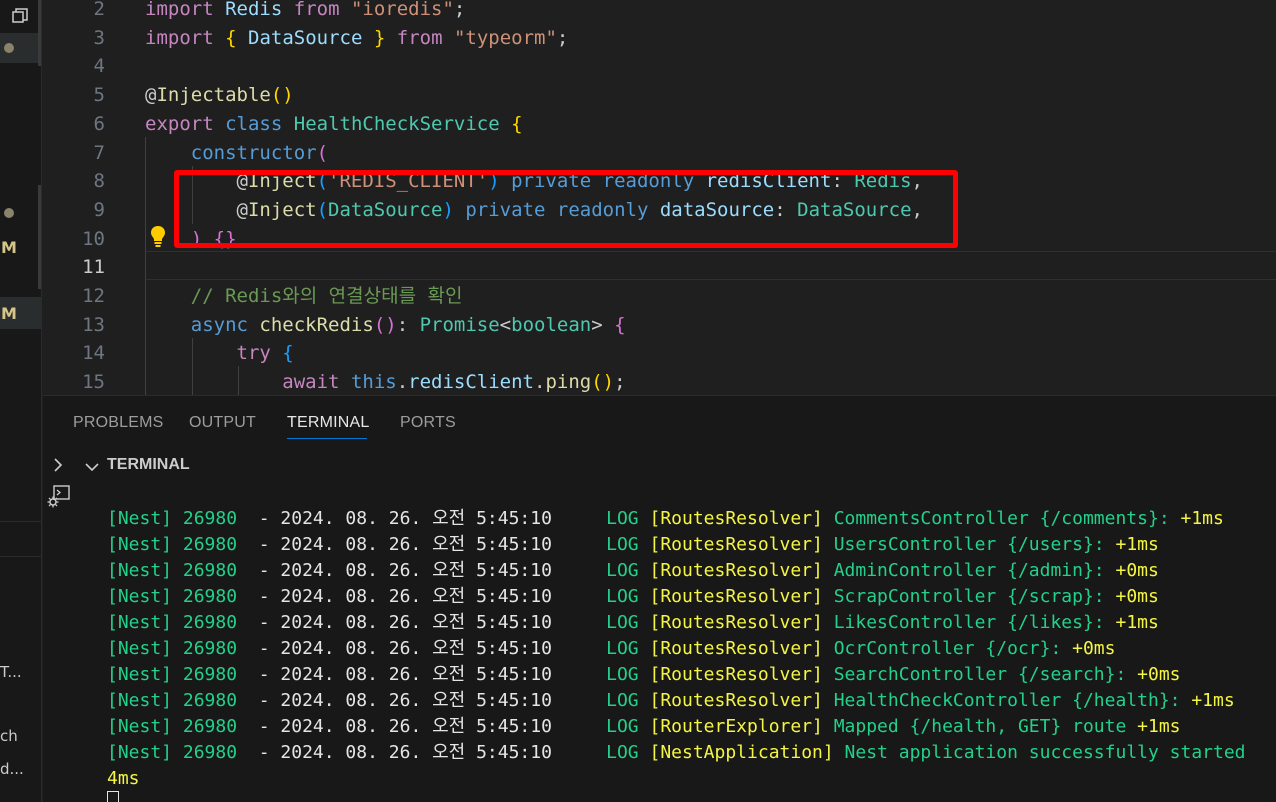 The height and width of the screenshot is (802, 1276). What do you see at coordinates (659, 12) in the screenshot?
I see `code-line: 2 import Redis from "ioredis";` at bounding box center [659, 12].